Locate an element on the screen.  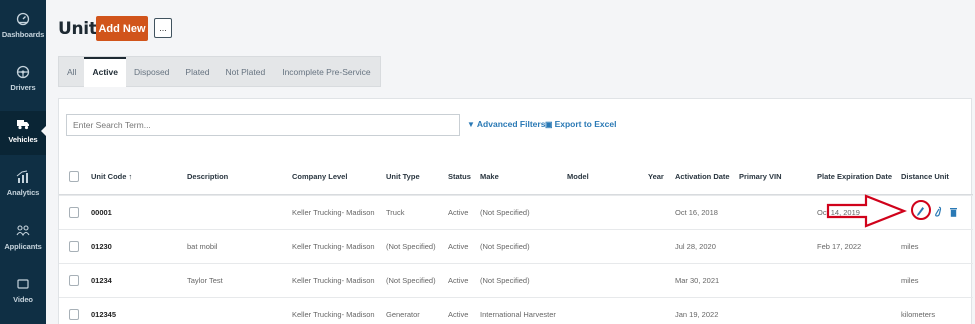
tab-disposed: Disposed is located at coordinates (151, 72).